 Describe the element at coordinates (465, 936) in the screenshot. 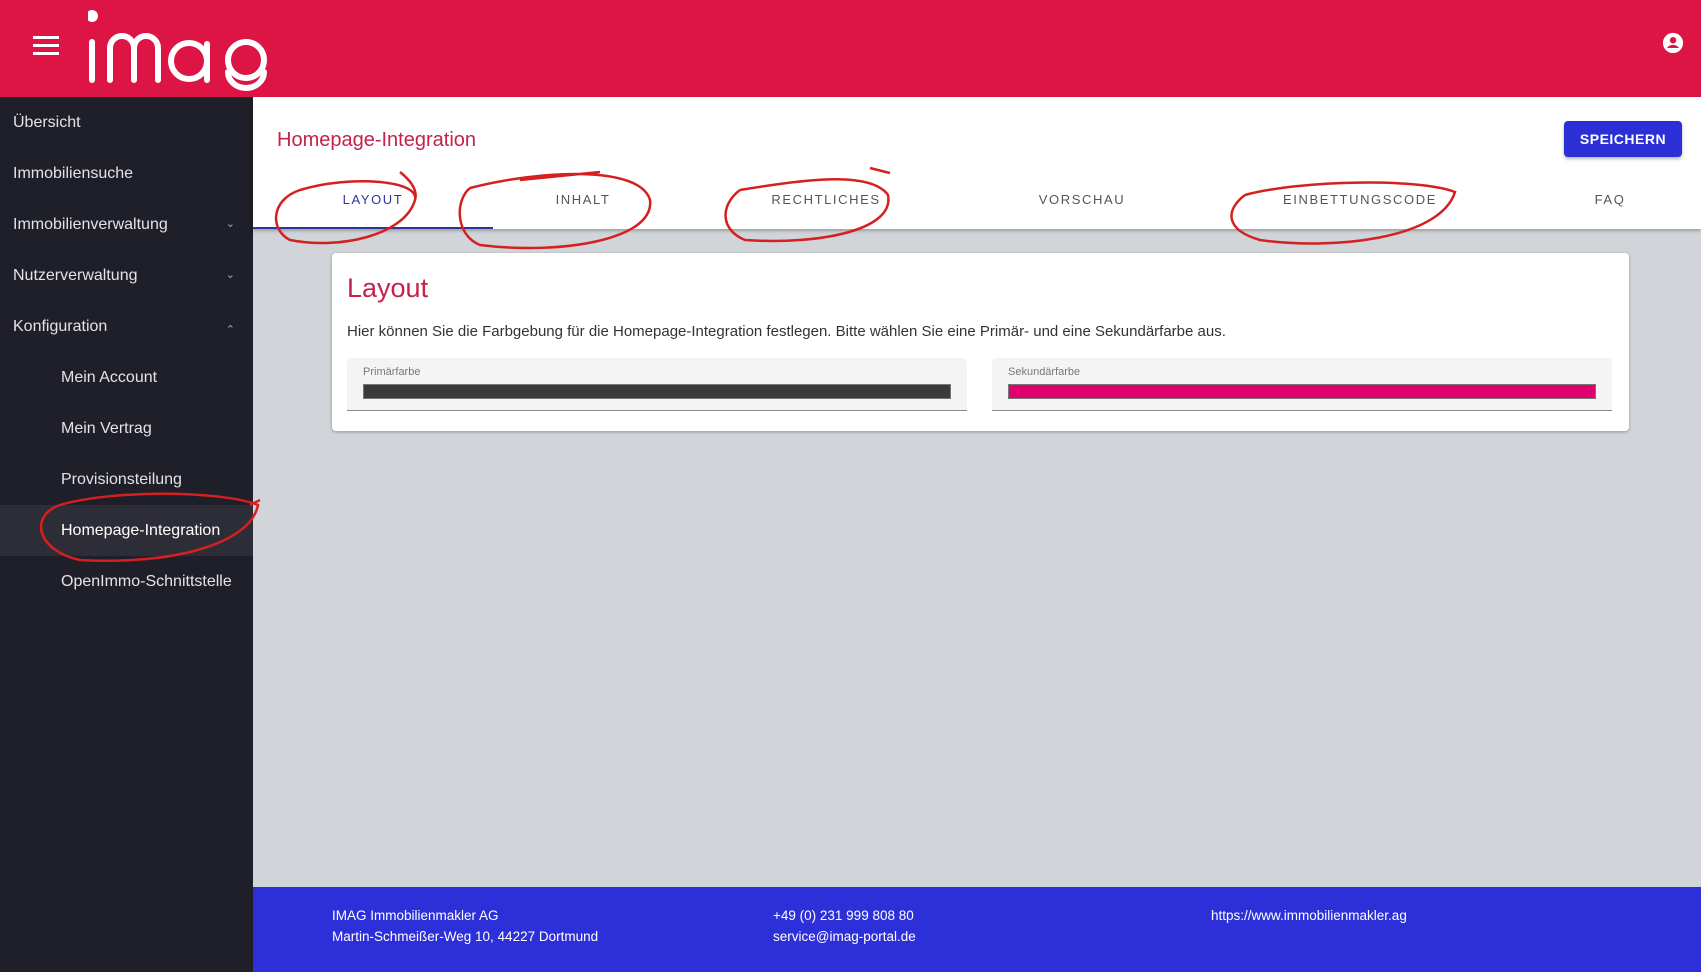

I see `company-address: Martin-Schmeißer-Weg 10, 44227 Dortmund` at that location.